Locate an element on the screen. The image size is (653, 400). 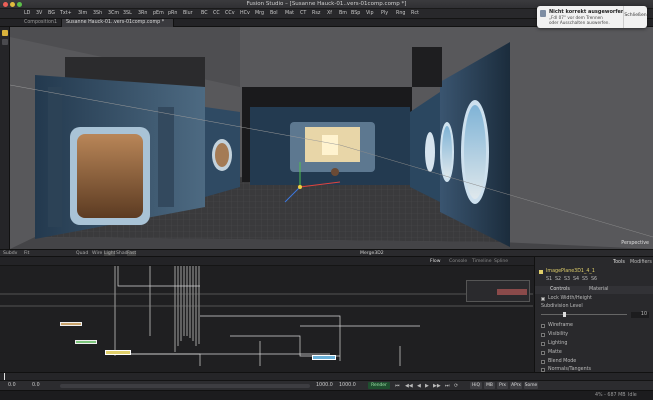
matte-label: Matte is located at coordinates (555, 352).